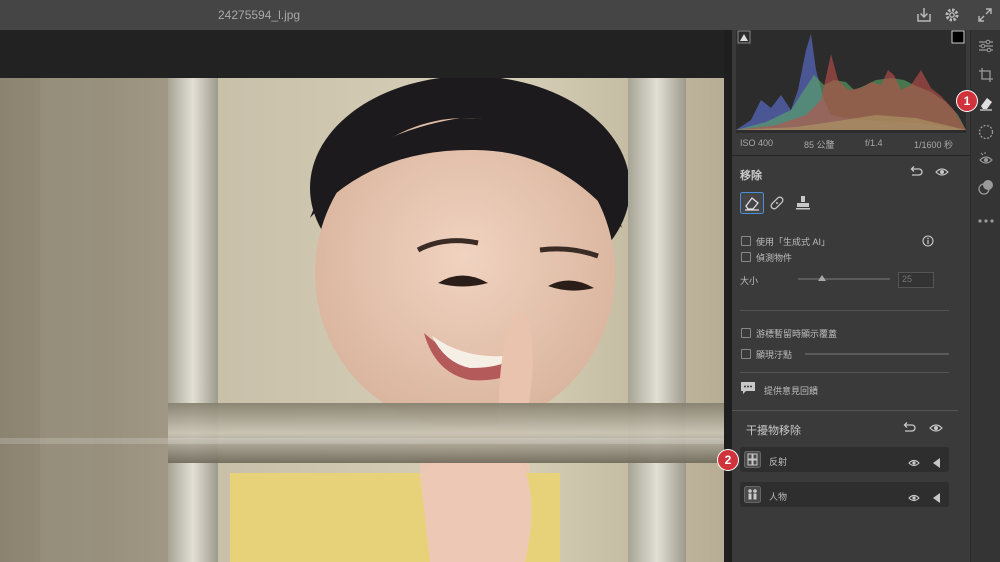 This screenshot has height=562, width=1000. Describe the element at coordinates (924, 15) in the screenshot. I see `export-icon` at that location.